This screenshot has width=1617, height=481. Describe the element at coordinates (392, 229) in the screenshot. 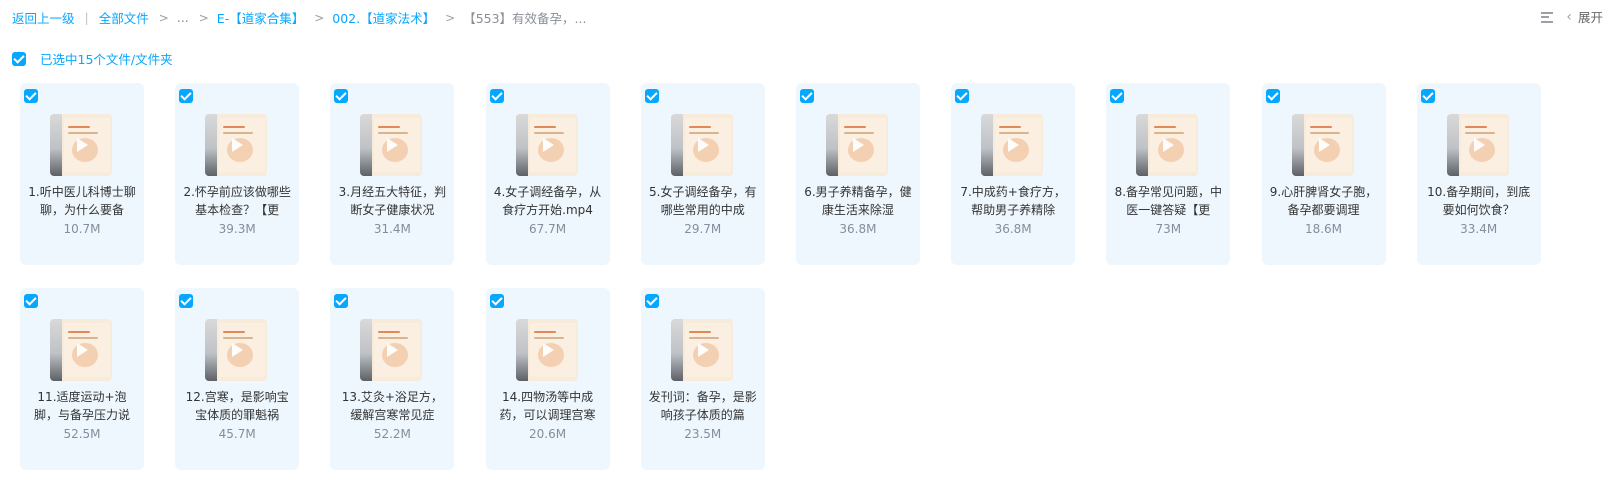

I see `file-size: 31.4M` at that location.